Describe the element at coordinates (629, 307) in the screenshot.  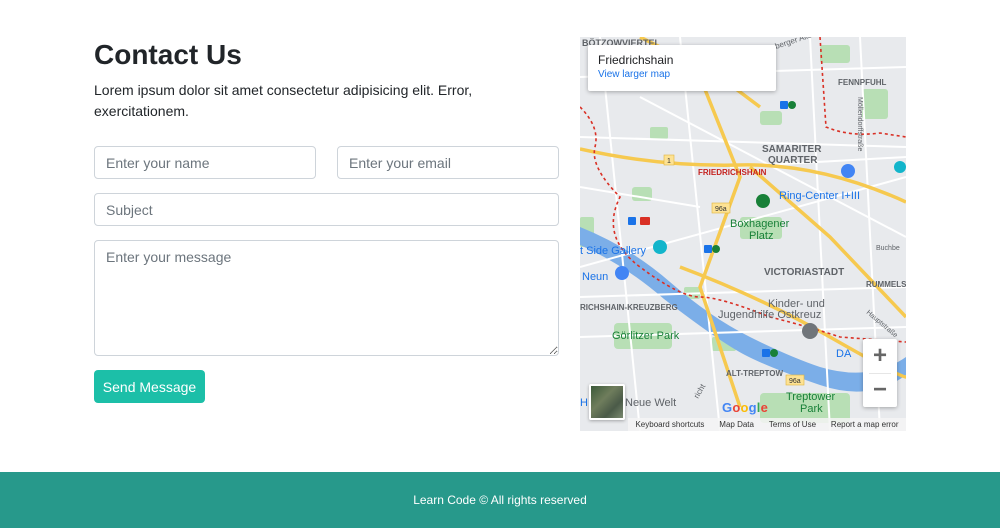
I see `map-label-fkreuzberg: RICHSHAIN-KREUZBERG` at that location.